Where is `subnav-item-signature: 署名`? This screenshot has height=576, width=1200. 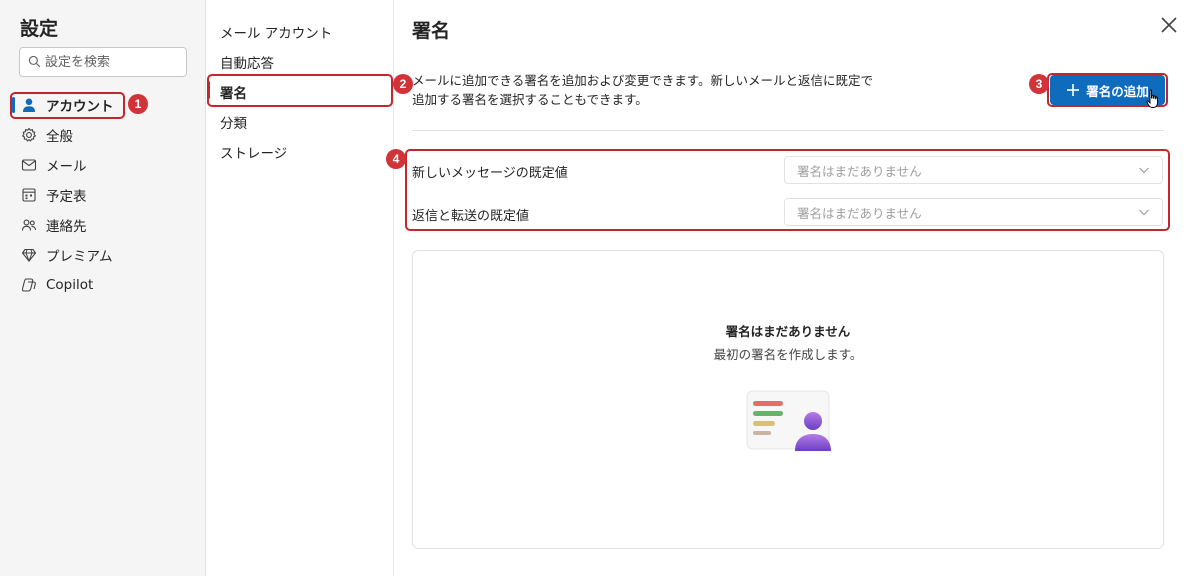
subnav-item-signature: 署名 is located at coordinates (233, 92).